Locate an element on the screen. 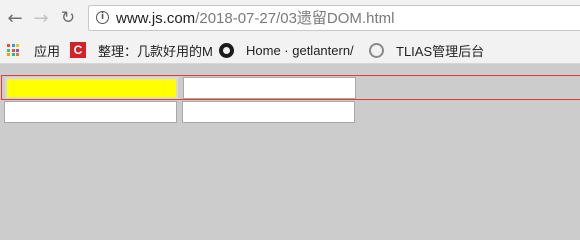  bookmark-label: 整理：几款好用的M is located at coordinates (155, 51).